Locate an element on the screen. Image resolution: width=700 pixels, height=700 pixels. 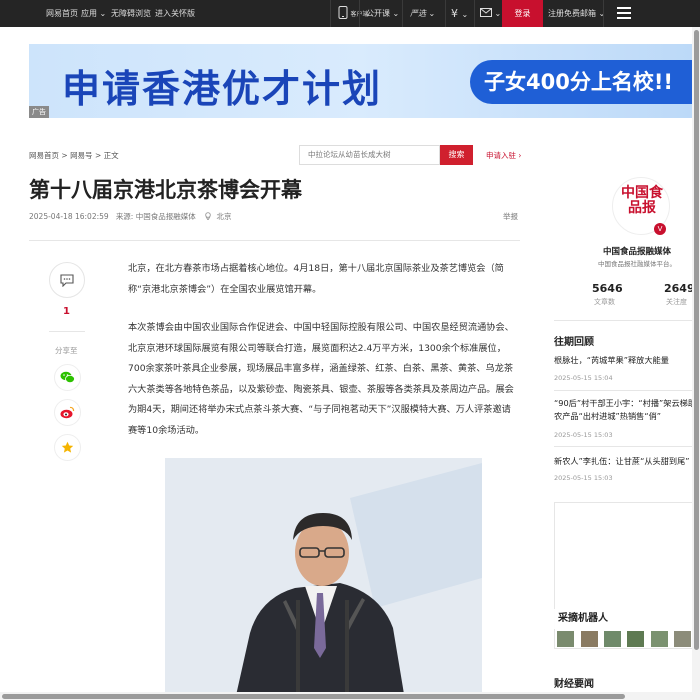
login-button: 登录 is located at coordinates (522, 13).